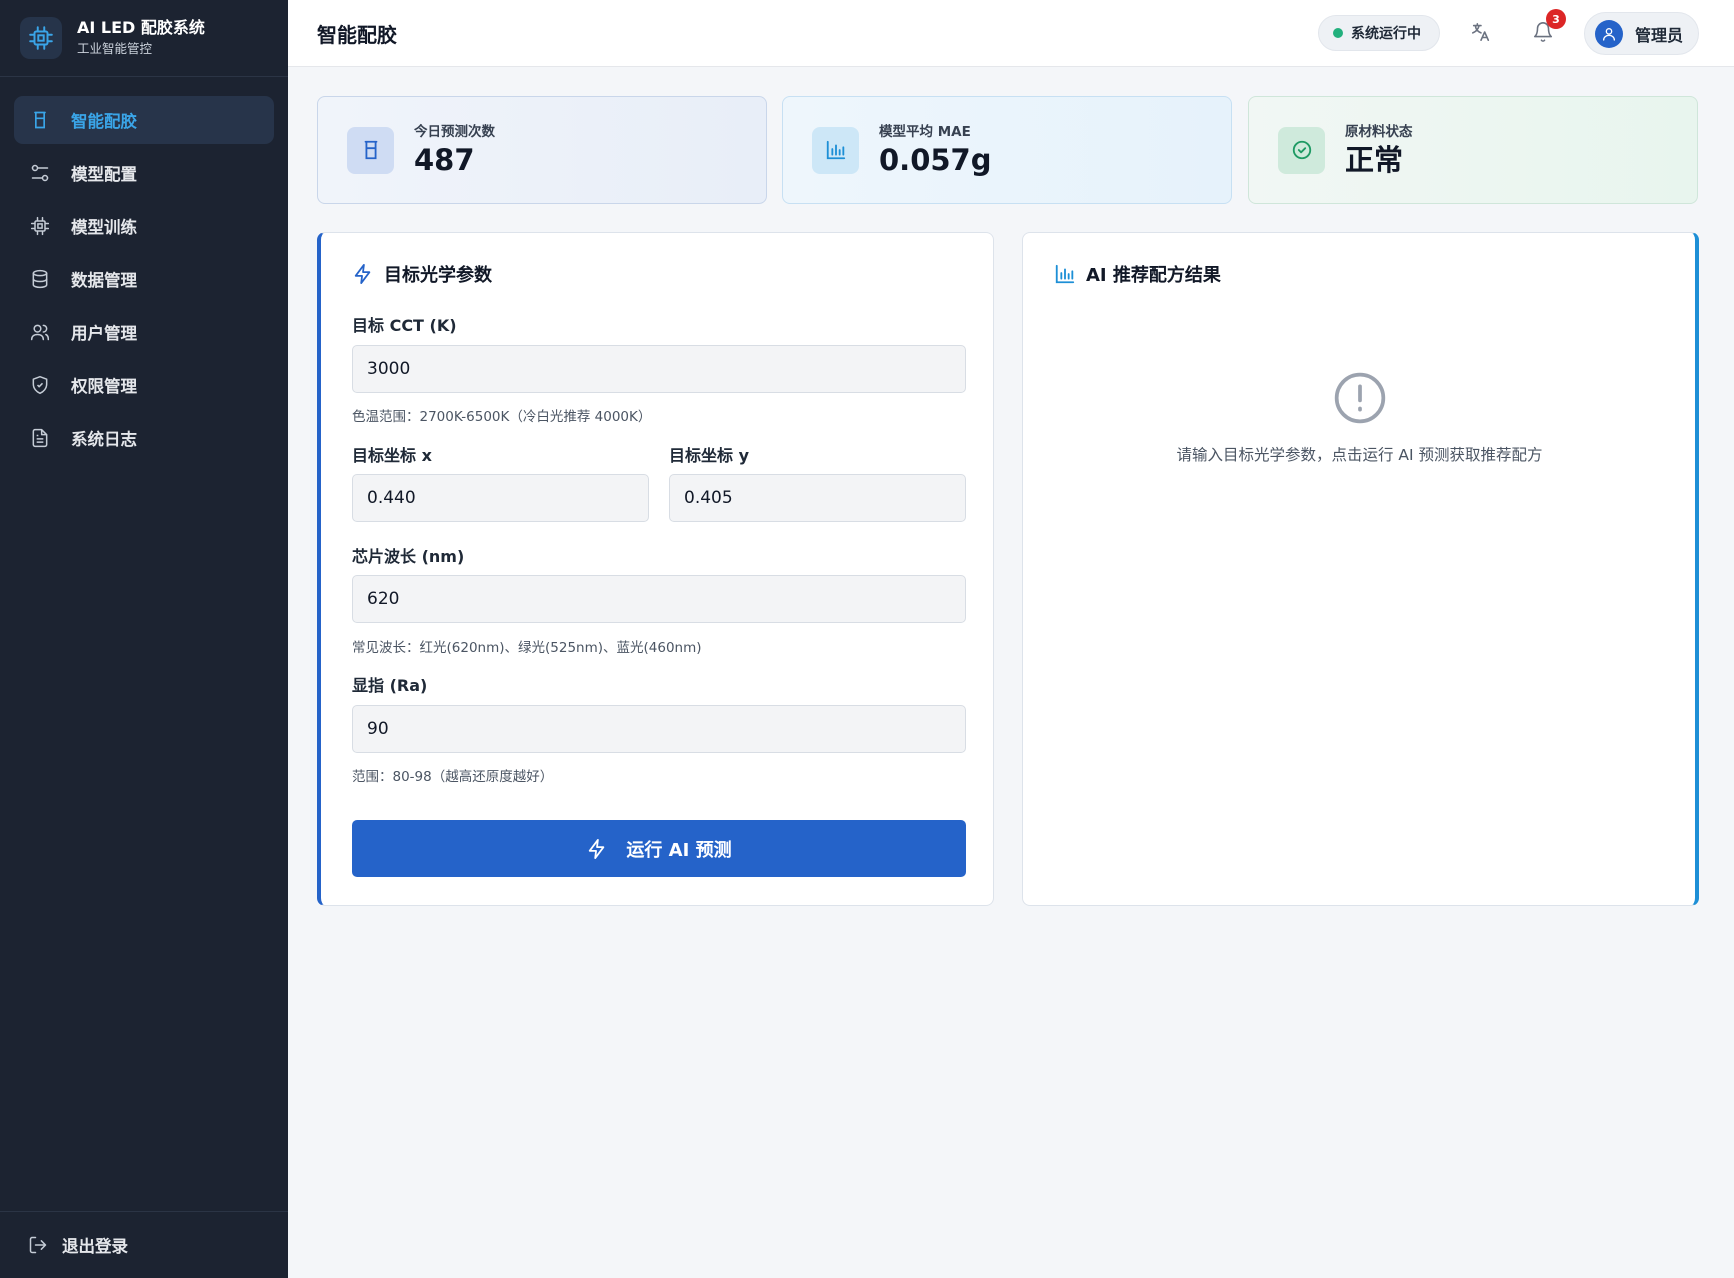 Image resolution: width=1734 pixels, height=1278 pixels. Describe the element at coordinates (40, 438) in the screenshot. I see `file-text-icon` at that location.